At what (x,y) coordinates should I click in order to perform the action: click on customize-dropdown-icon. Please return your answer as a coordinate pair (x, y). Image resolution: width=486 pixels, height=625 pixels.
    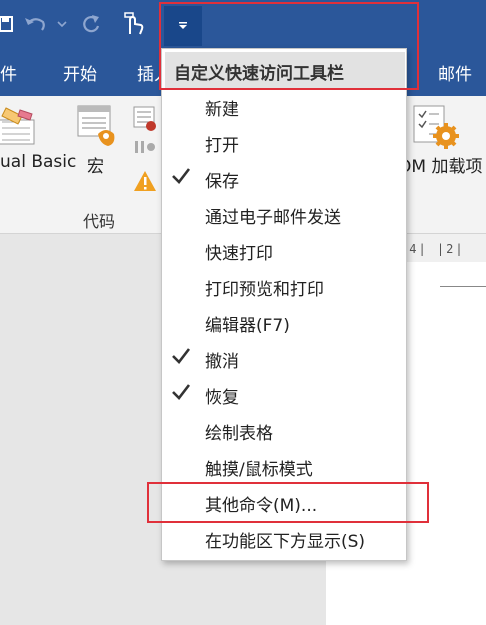
    Looking at the image, I should click on (183, 25).